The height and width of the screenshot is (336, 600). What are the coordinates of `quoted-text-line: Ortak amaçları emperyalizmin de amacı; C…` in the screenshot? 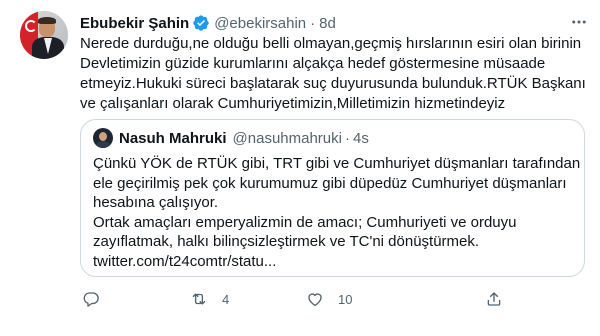 It's located at (305, 222).